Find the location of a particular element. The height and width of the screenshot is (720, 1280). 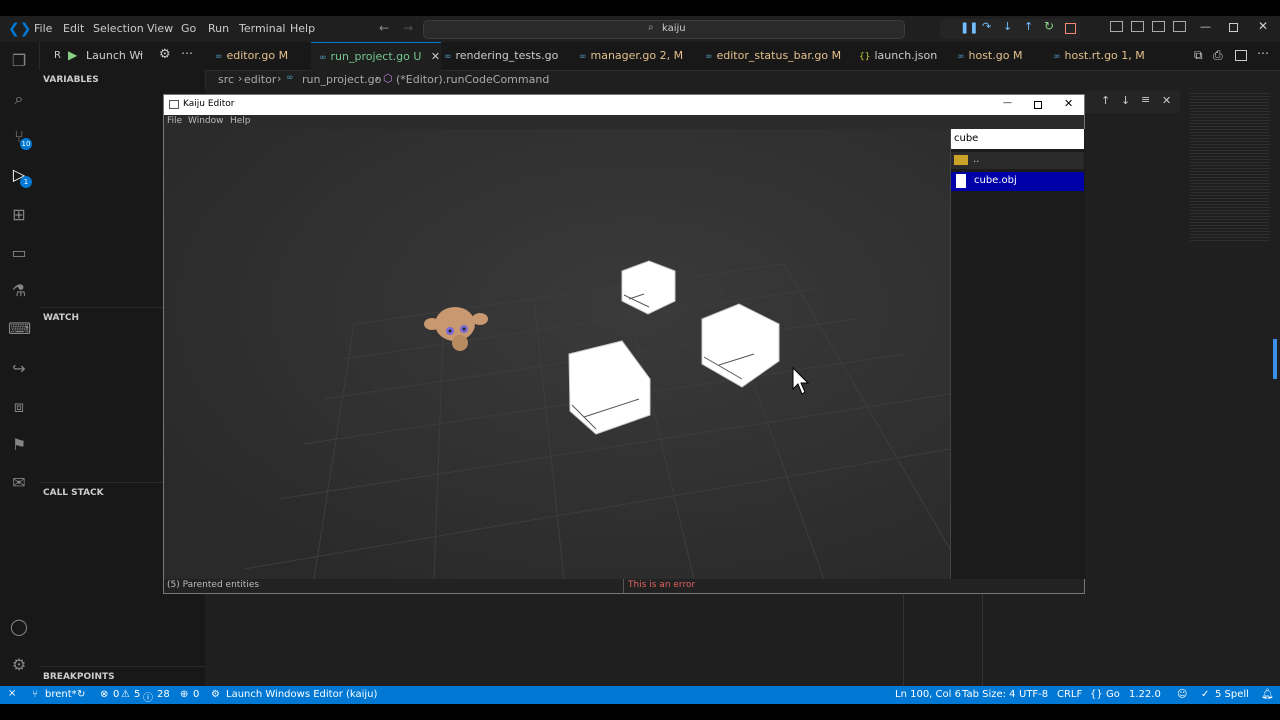

tab-host-go: ∞ host.go M is located at coordinates (989, 56).